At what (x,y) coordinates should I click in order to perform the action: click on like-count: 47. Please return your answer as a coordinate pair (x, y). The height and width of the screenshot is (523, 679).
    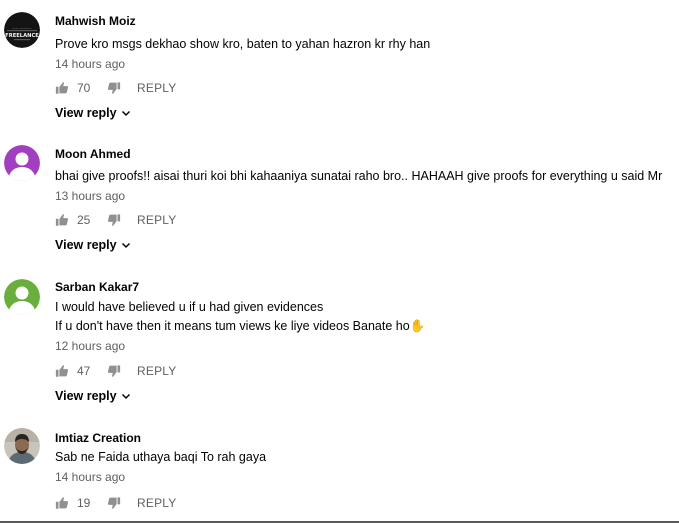
    Looking at the image, I should click on (84, 371).